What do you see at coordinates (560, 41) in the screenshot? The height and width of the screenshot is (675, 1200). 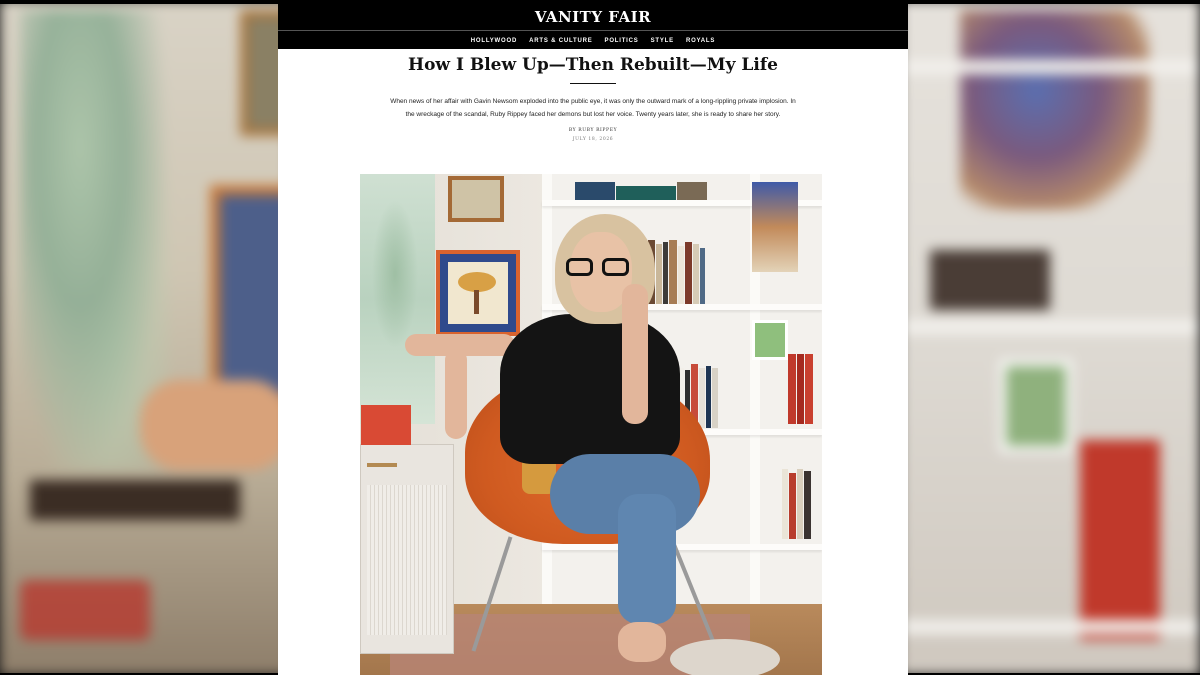 I see `nav-item-arts-culture: ARTS & CULTURE` at bounding box center [560, 41].